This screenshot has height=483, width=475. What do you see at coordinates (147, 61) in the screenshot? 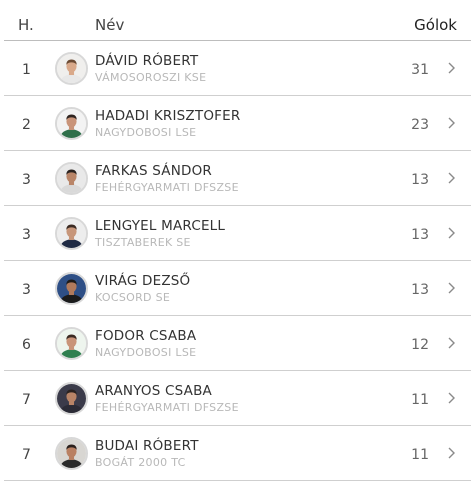
I see `player-name: DÁVID RÓBERT` at bounding box center [147, 61].